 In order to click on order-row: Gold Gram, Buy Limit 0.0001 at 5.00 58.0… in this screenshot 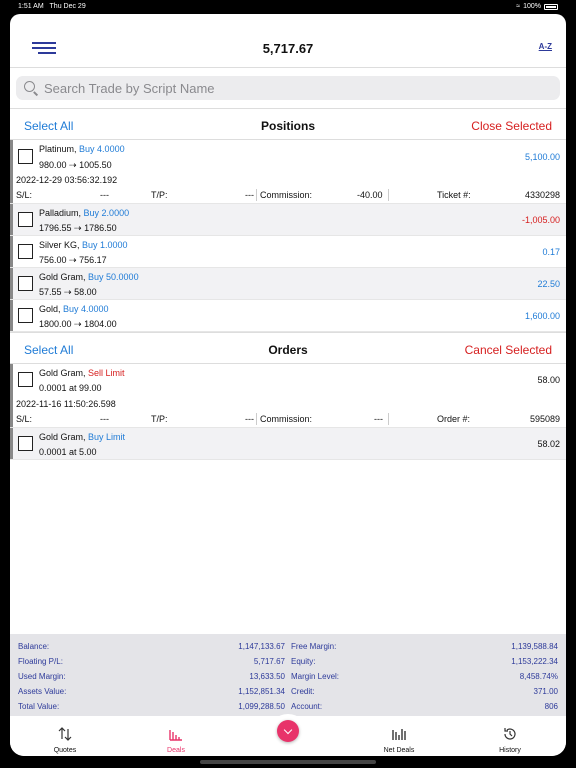, I will do `click(288, 444)`.